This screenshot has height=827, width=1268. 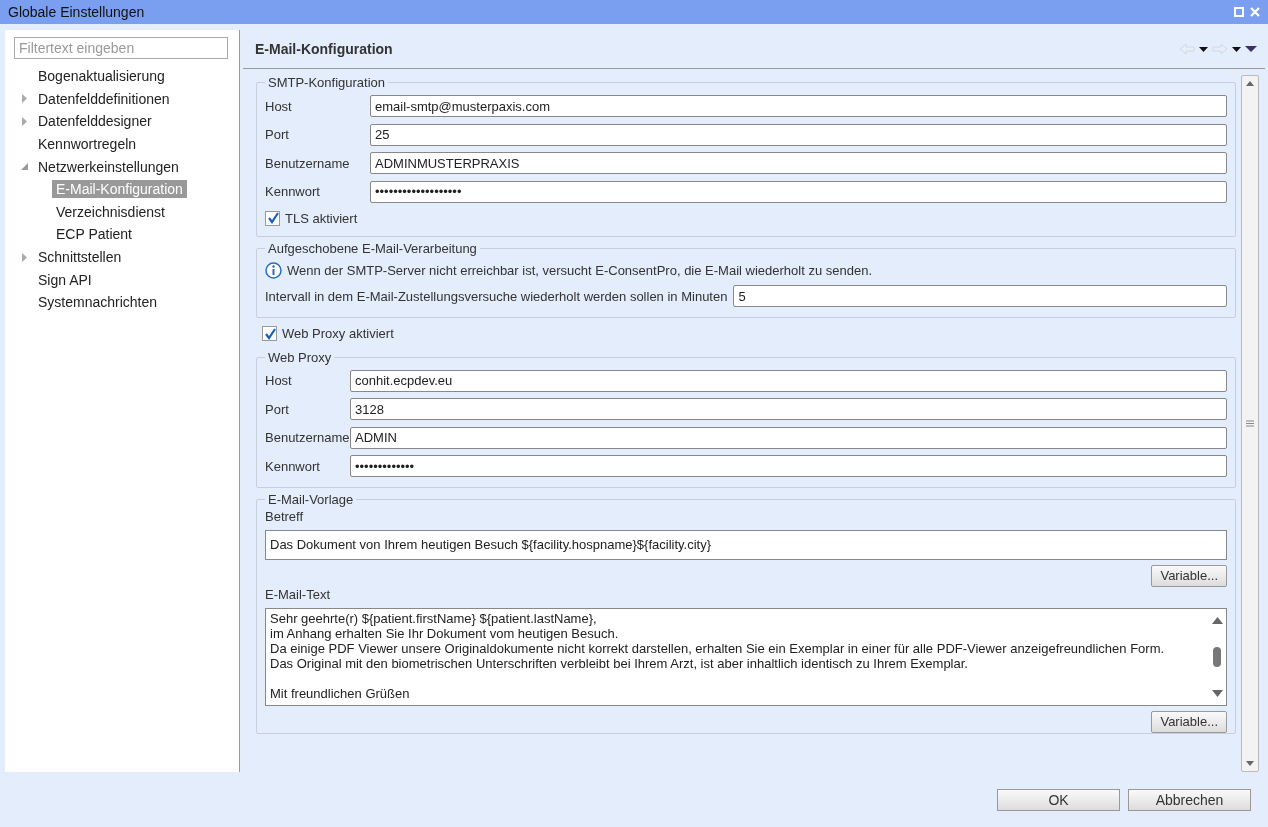 What do you see at coordinates (104, 98) in the screenshot?
I see `tree-item: Datenfelddefinitionen` at bounding box center [104, 98].